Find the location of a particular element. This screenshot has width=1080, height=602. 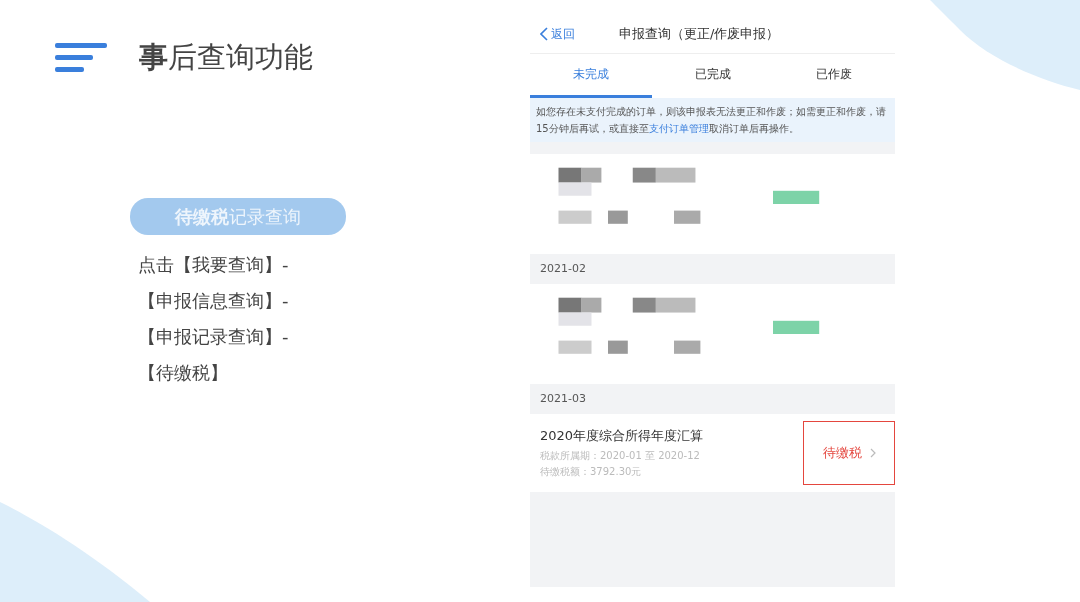

back-icon is located at coordinates (544, 34).